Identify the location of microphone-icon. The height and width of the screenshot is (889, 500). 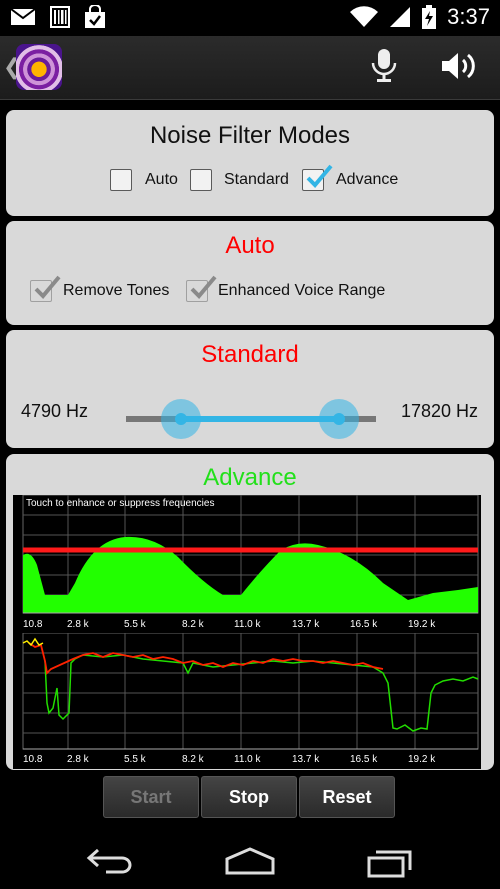
(384, 66).